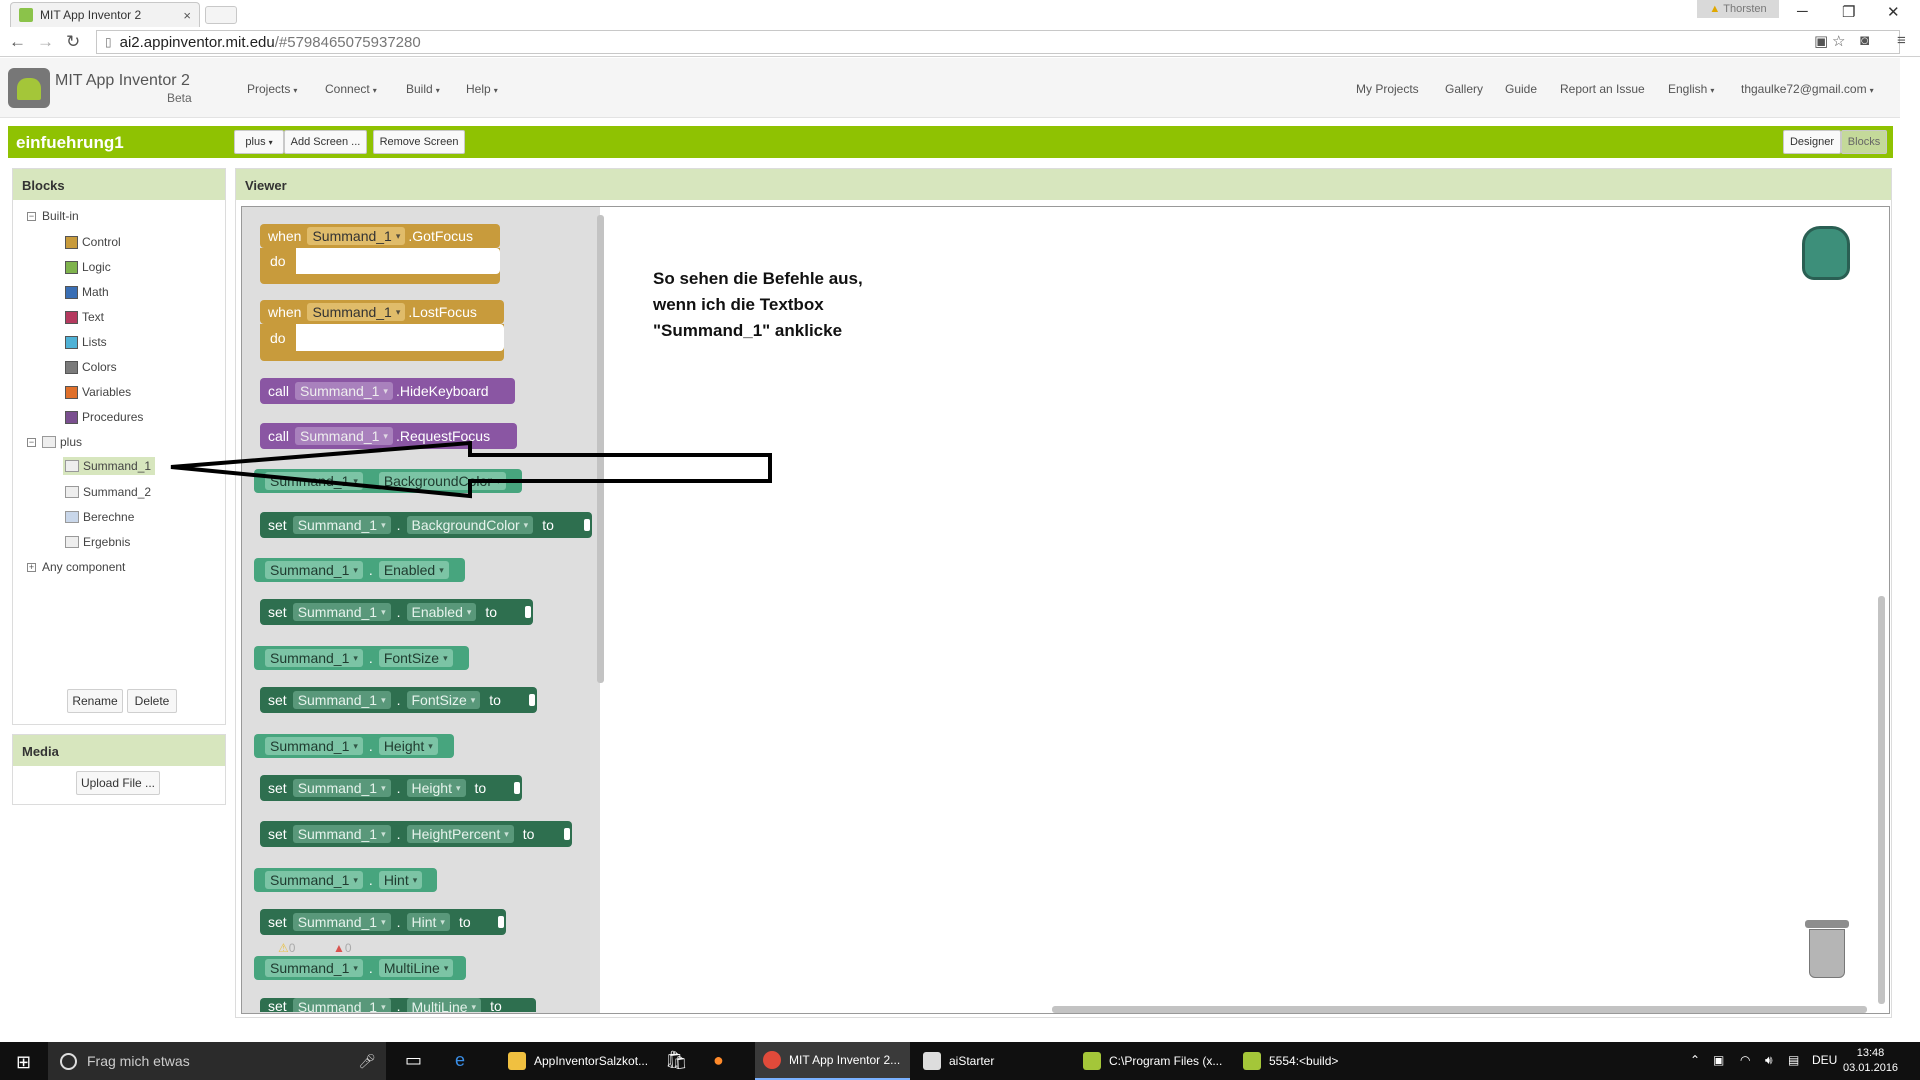 The height and width of the screenshot is (1080, 1920). What do you see at coordinates (1826, 253) in the screenshot?
I see `backpack-icon` at bounding box center [1826, 253].